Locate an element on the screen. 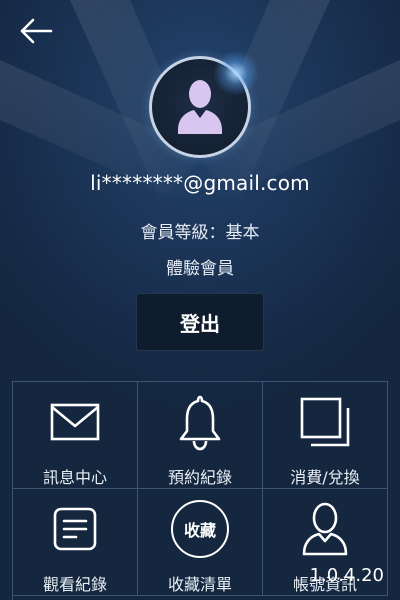 The width and height of the screenshot is (400, 600). menu-item-watch-history: 觀看紀錄 is located at coordinates (75, 542).